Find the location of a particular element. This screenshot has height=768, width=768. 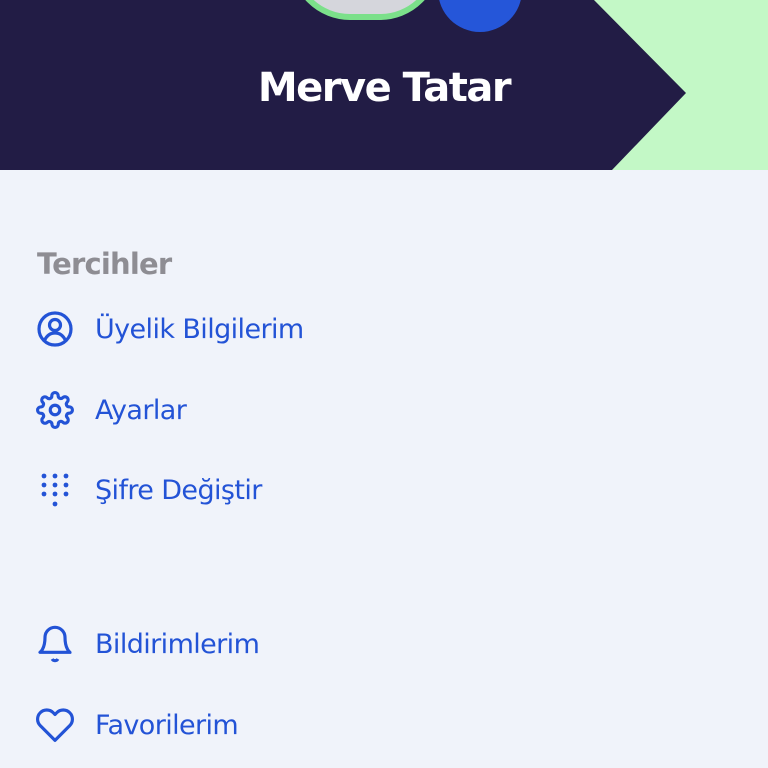

menu-item-label: Üyelik Bilgilerim is located at coordinates (199, 329).